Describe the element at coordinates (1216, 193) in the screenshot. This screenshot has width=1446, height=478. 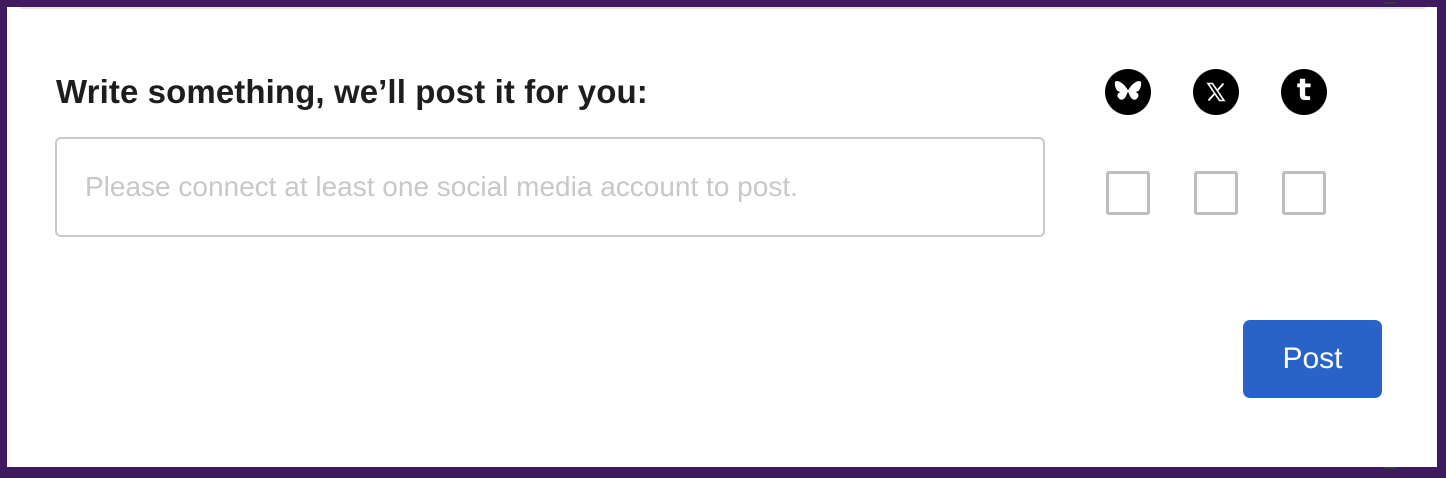
I see `x-checkbox` at that location.